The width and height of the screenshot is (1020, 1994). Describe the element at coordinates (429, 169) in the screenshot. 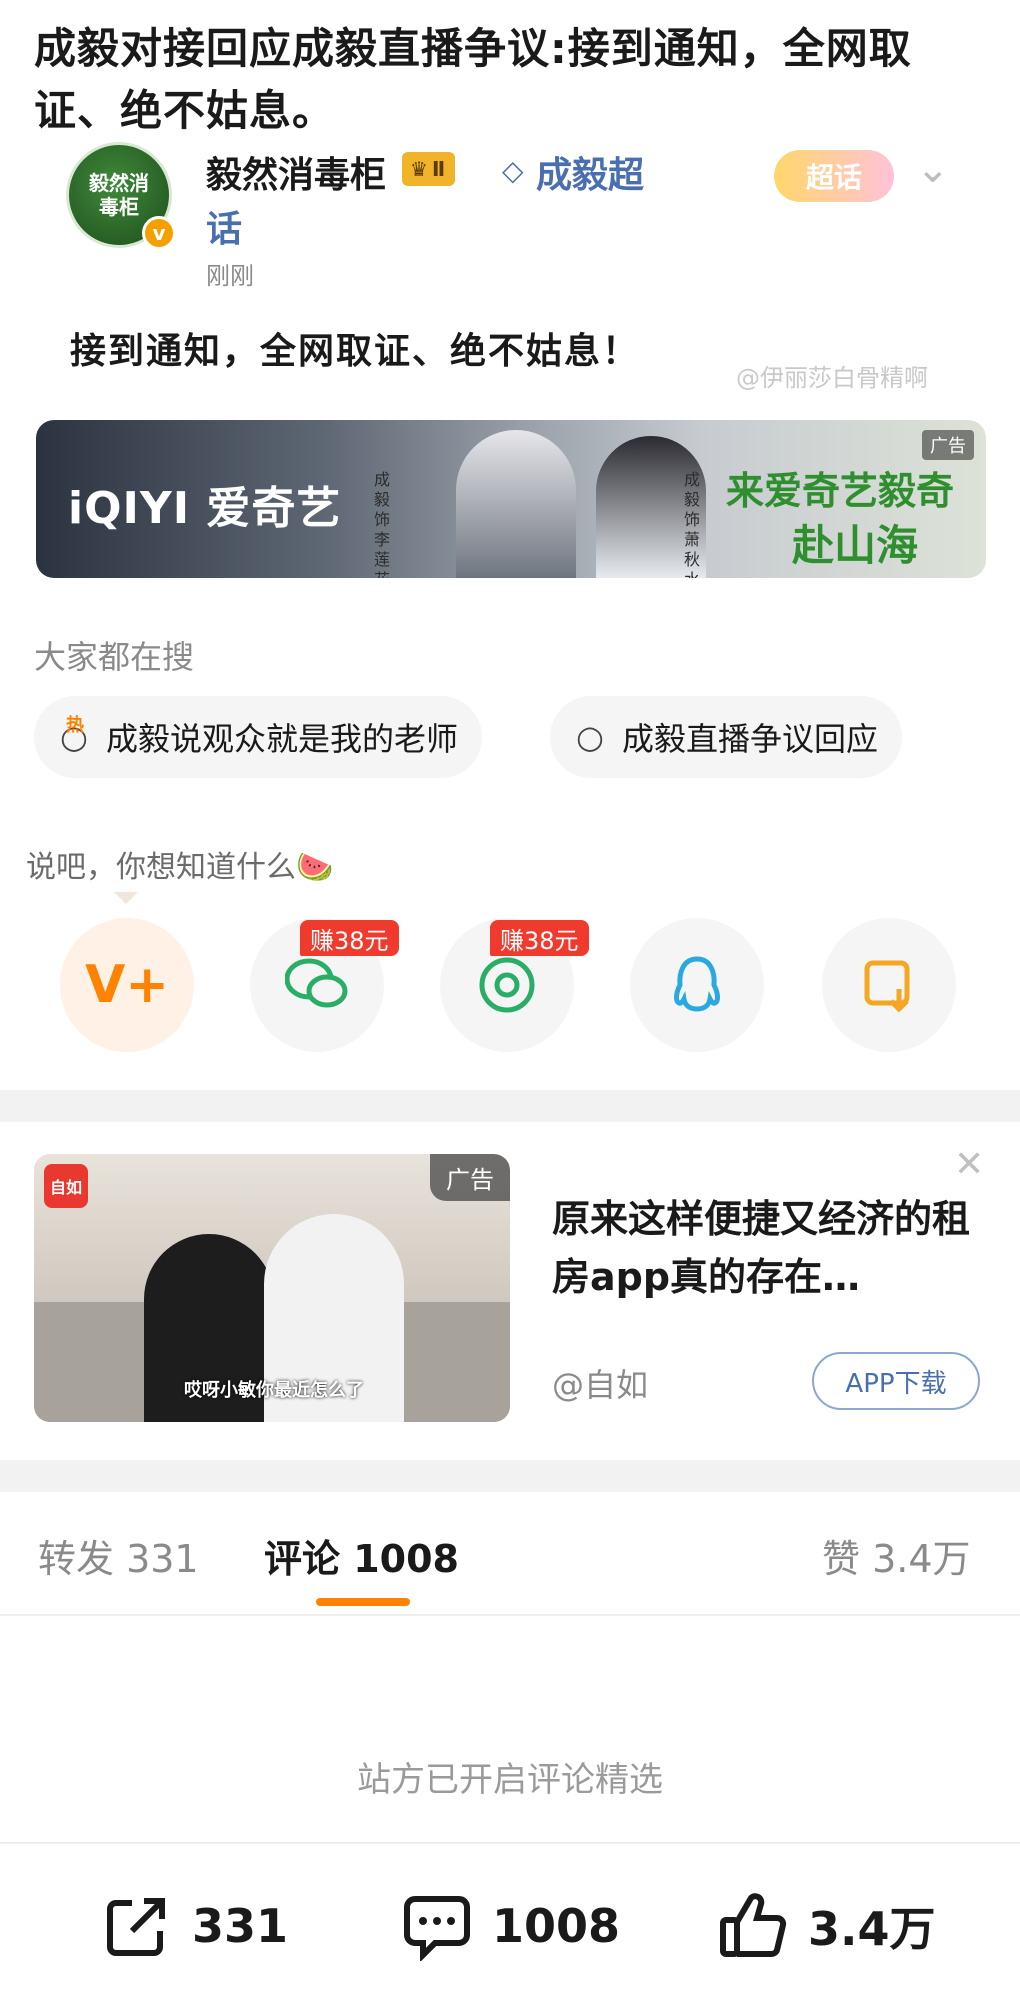

I see `crown-level-badge: ♛ Ⅱ` at that location.